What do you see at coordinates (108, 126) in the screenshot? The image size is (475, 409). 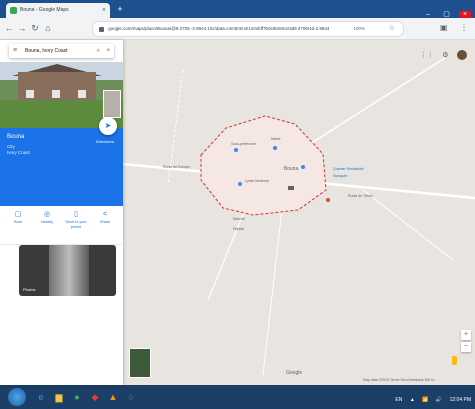 I see `directions-icon: ➤` at bounding box center [108, 126].